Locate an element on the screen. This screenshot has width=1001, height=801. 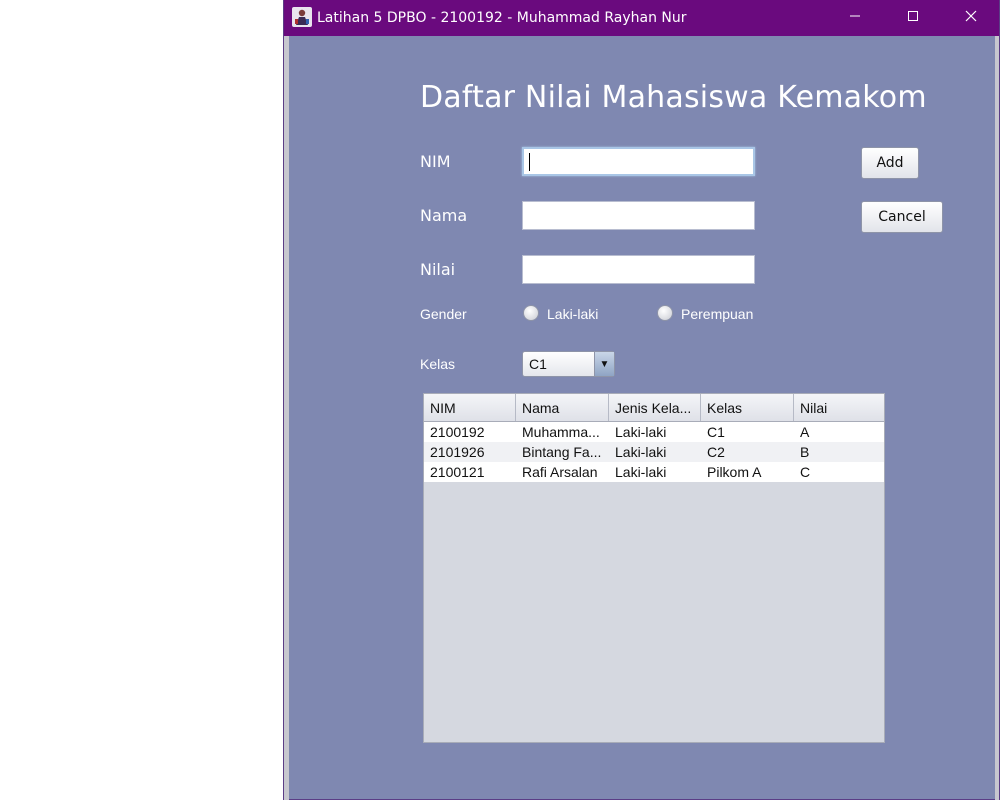
kelas-label: Kelas is located at coordinates (438, 364).